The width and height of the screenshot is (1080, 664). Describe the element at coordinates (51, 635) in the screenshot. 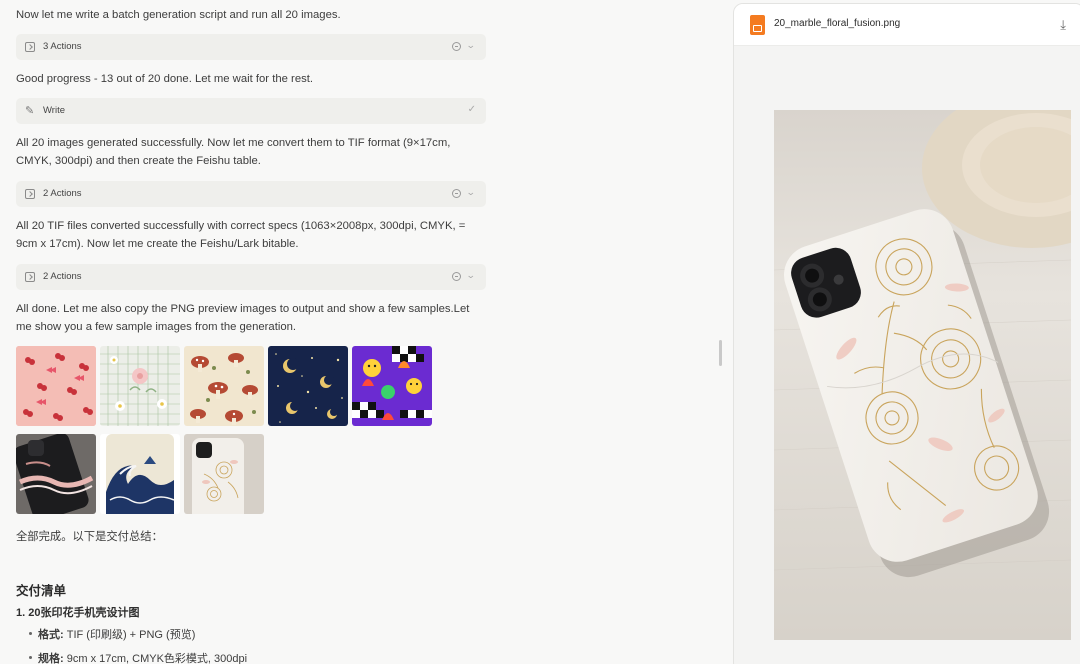

I see `bullet-label: 格式:` at that location.